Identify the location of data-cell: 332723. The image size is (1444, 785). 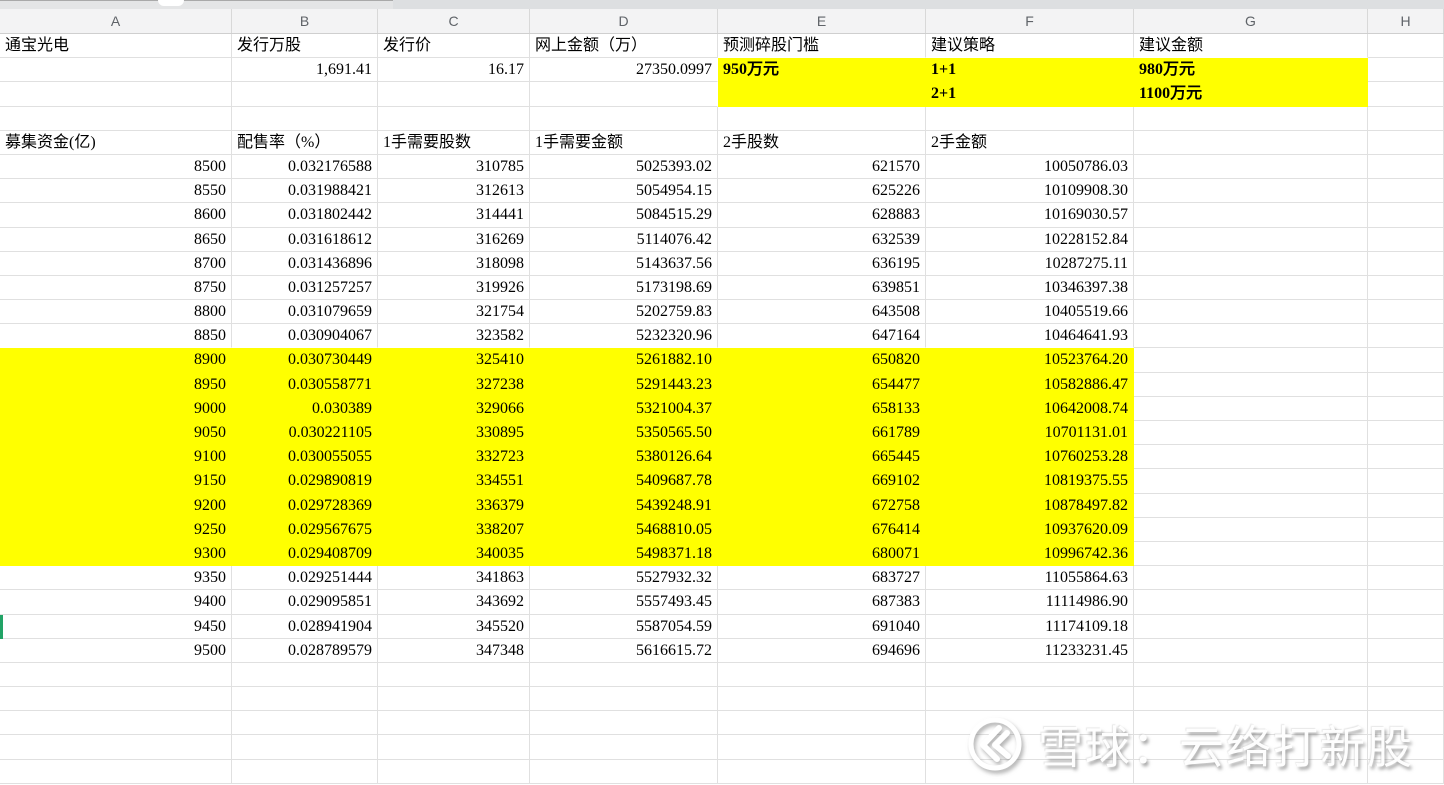
(454, 457).